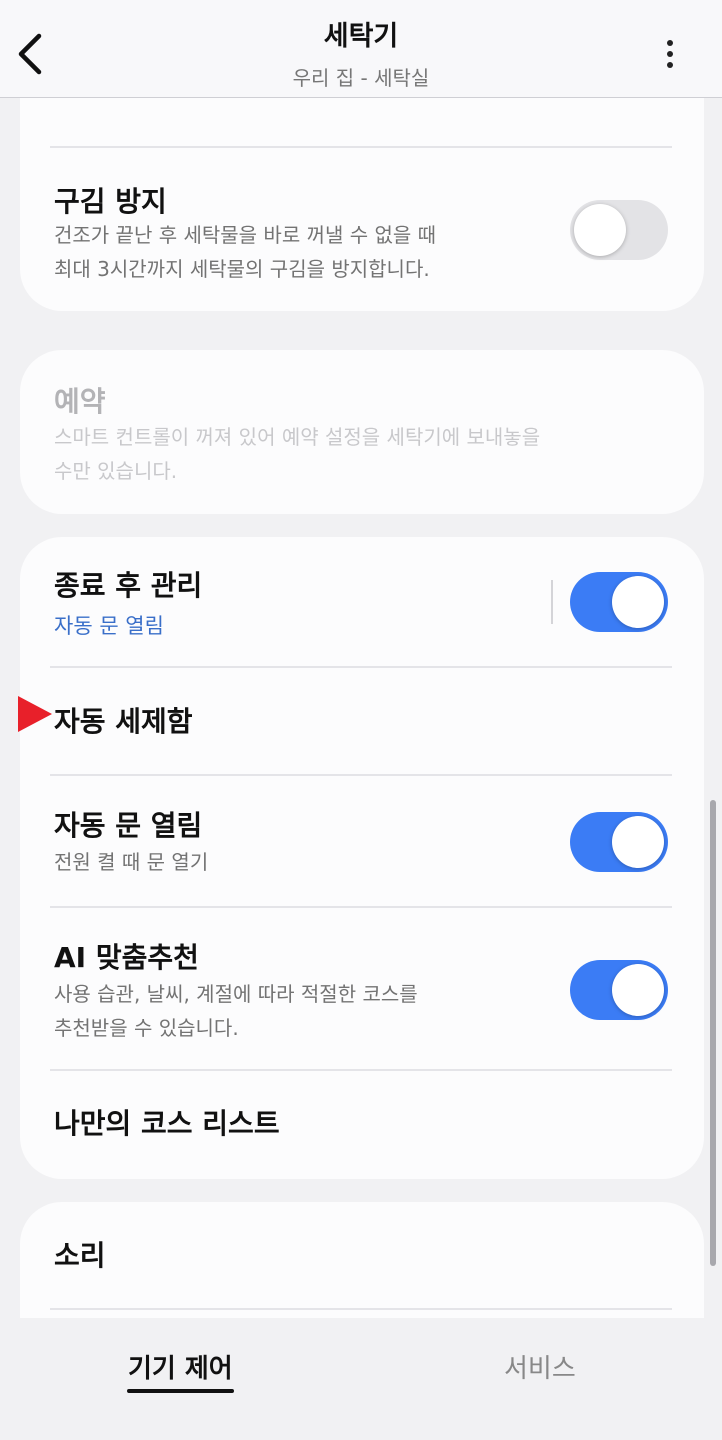  What do you see at coordinates (128, 825) in the screenshot?
I see `auto-door-title: 자동 문 열림` at bounding box center [128, 825].